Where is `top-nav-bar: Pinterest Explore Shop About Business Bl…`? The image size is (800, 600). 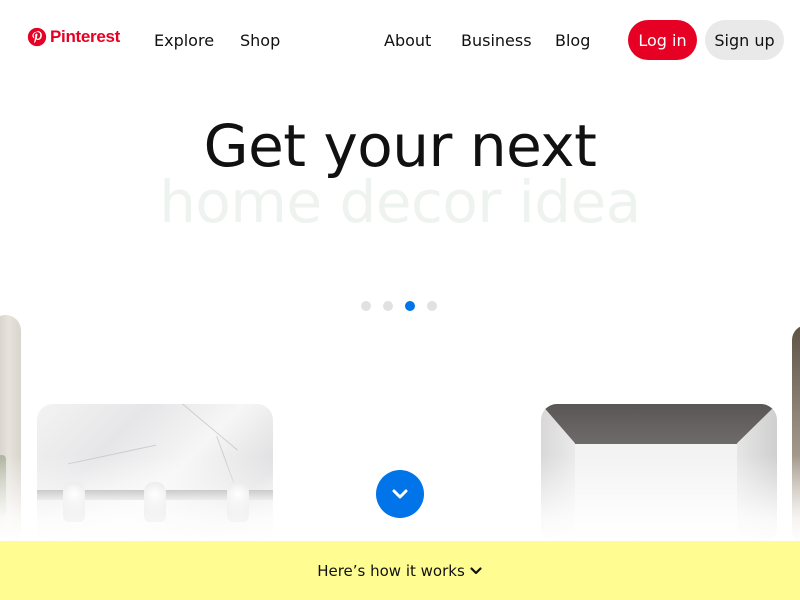 top-nav-bar: Pinterest Explore Shop About Business Bl… is located at coordinates (400, 40).